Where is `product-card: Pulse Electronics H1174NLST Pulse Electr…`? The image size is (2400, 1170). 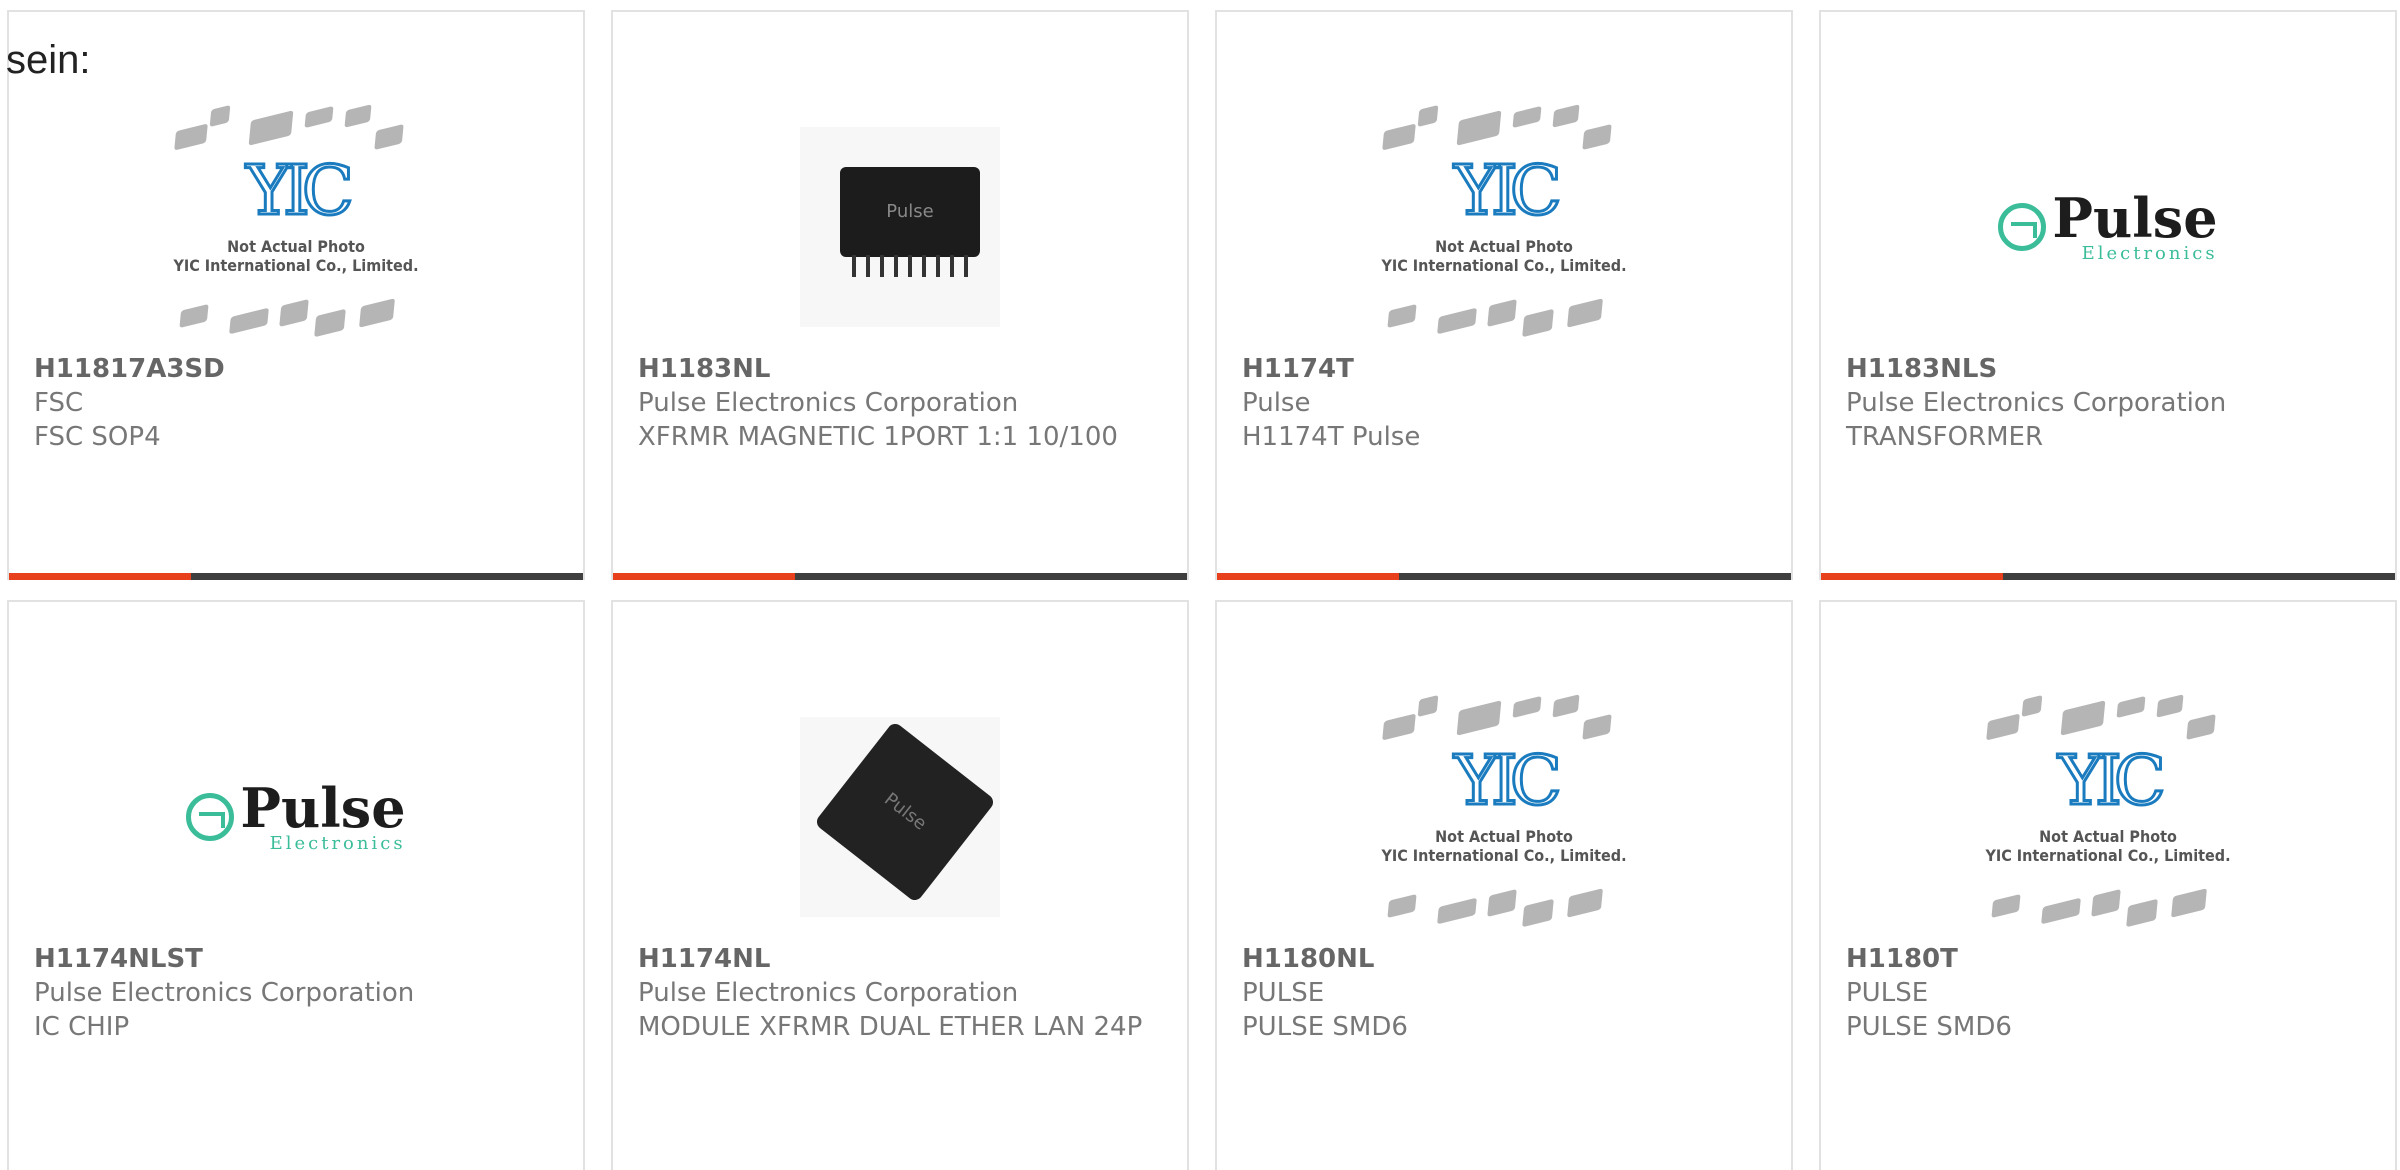
product-card: Pulse Electronics H1174NLST Pulse Electr… is located at coordinates (296, 885).